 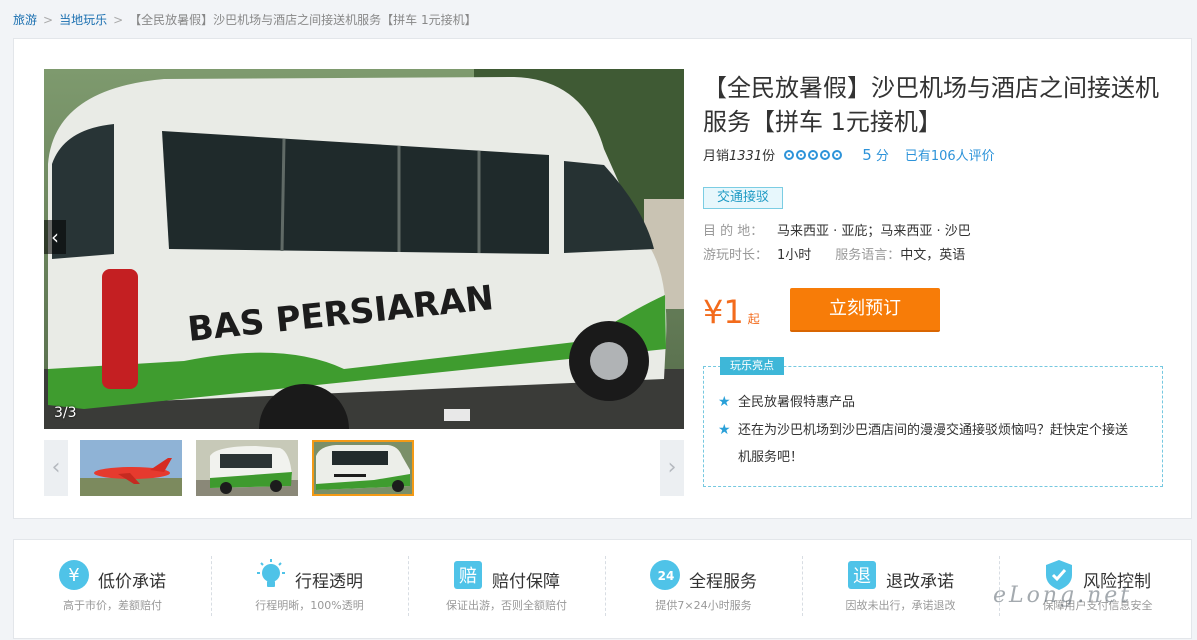 What do you see at coordinates (928, 402) in the screenshot?
I see `highlight-item: ★ 全民放暑假特惠产品` at bounding box center [928, 402].